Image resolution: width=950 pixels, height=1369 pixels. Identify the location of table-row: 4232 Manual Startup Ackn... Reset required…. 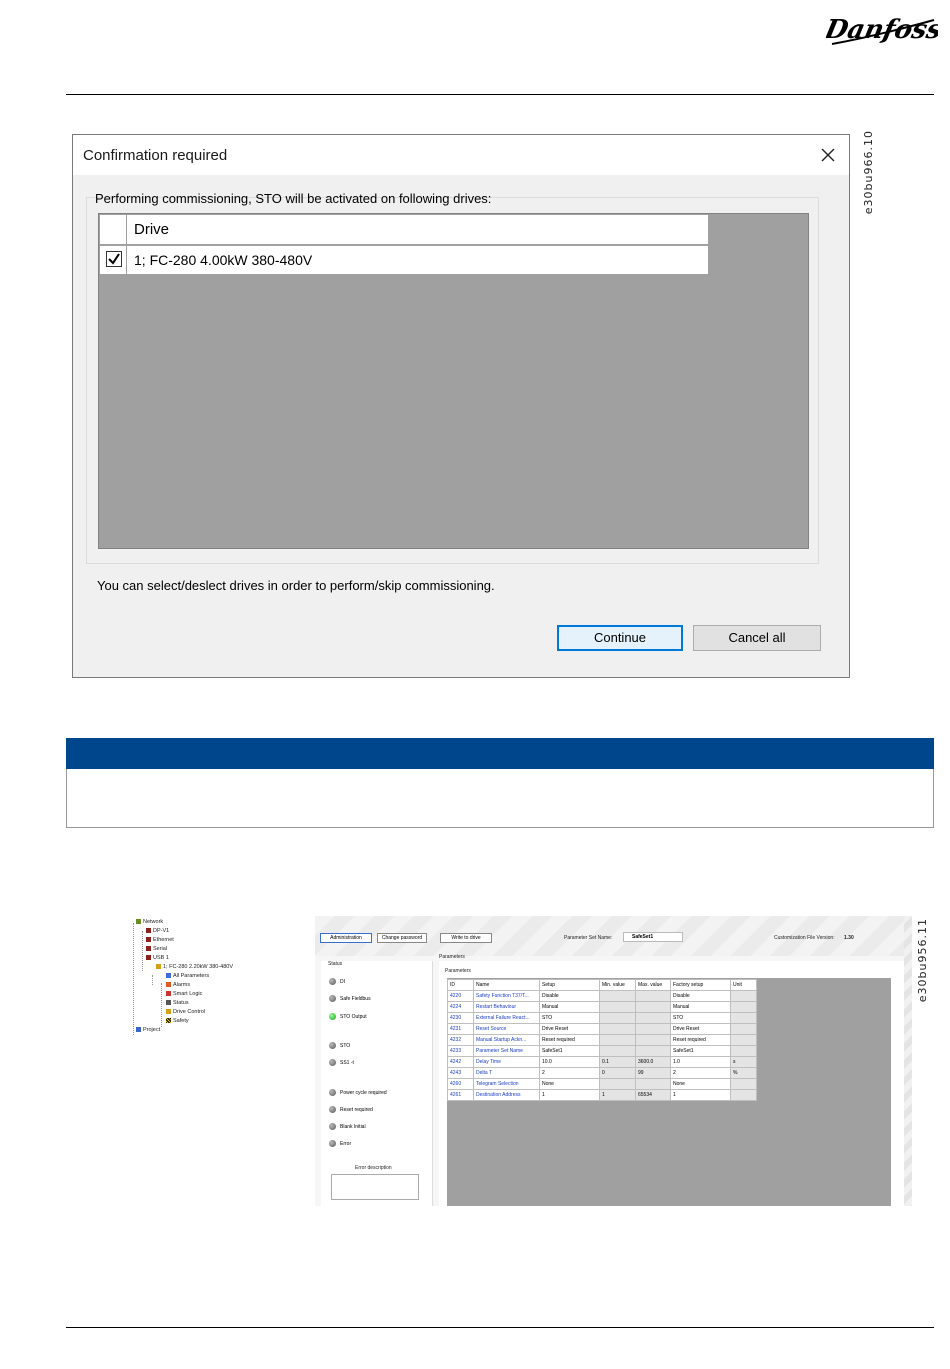
(602, 1040).